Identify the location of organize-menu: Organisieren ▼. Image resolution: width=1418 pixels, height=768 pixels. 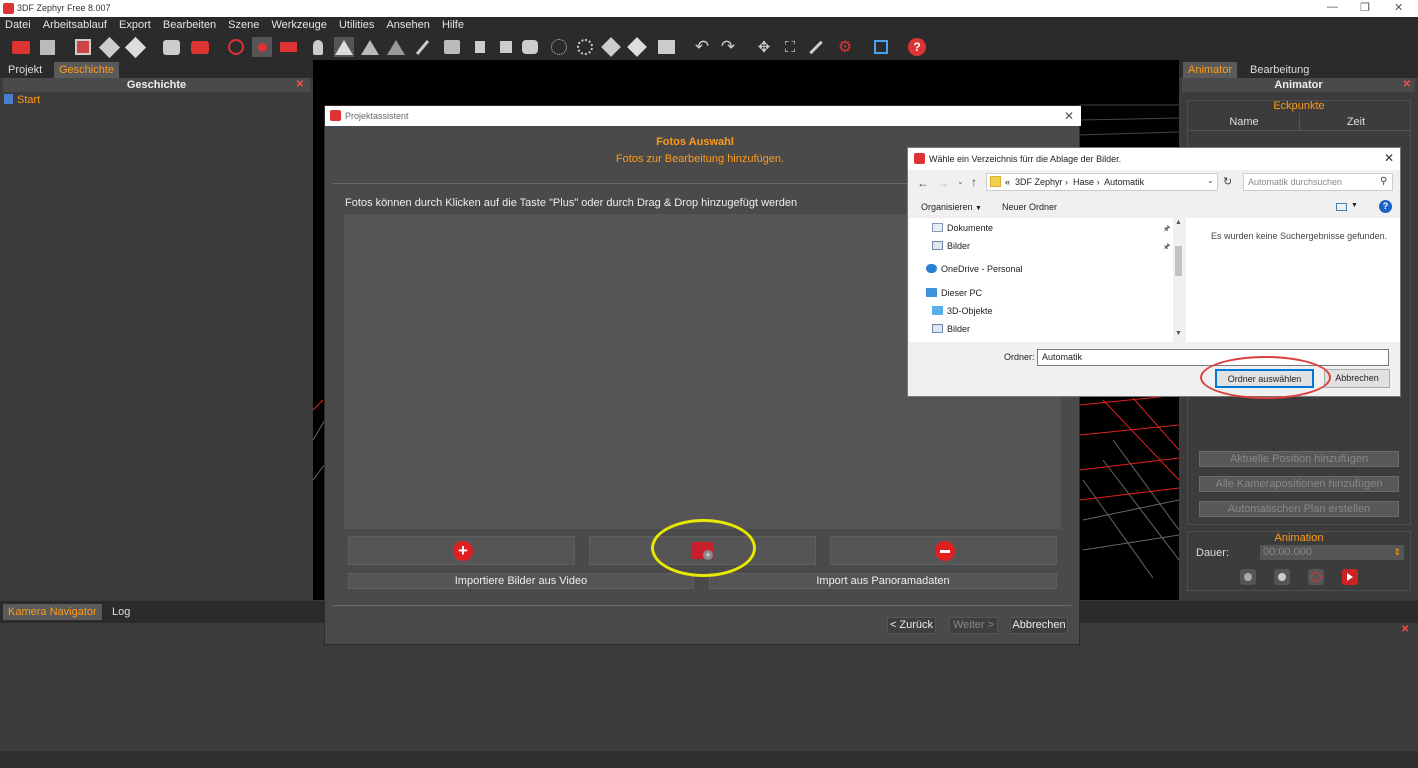
(951, 207).